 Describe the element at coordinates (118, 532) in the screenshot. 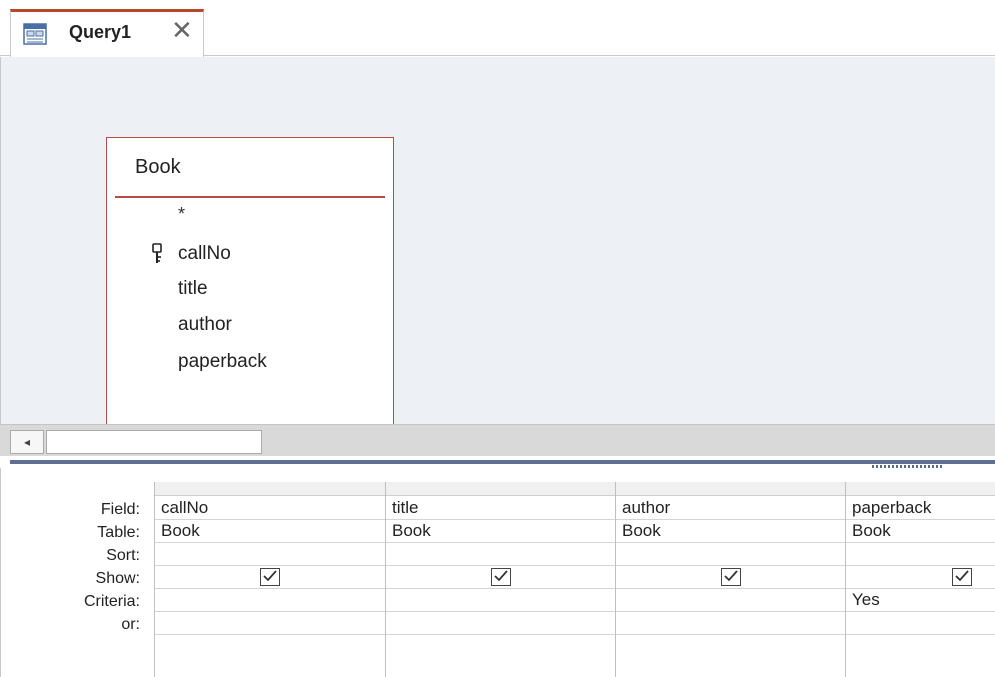

I see `row-label-table: Table:` at that location.